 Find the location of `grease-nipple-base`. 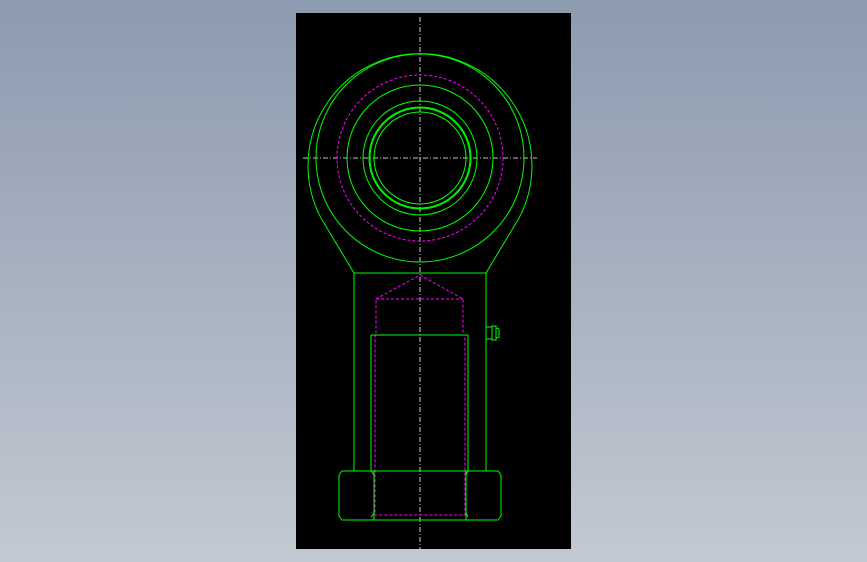

grease-nipple-base is located at coordinates (489, 333).